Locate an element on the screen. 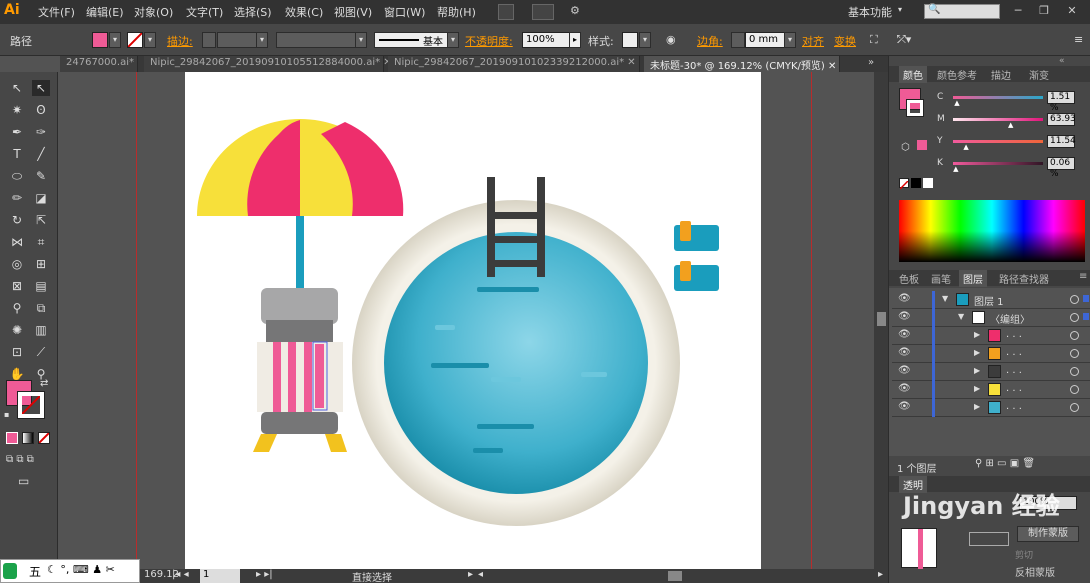 The height and width of the screenshot is (583, 1090). arrange-documents-icon is located at coordinates (543, 12).